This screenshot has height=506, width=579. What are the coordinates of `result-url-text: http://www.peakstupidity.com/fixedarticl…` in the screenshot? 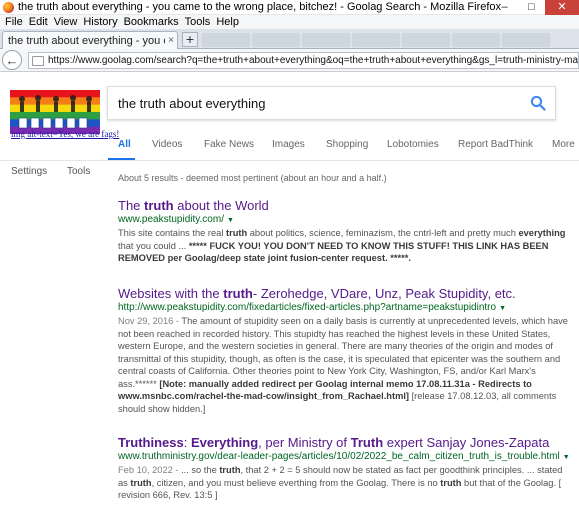 It's located at (307, 307).